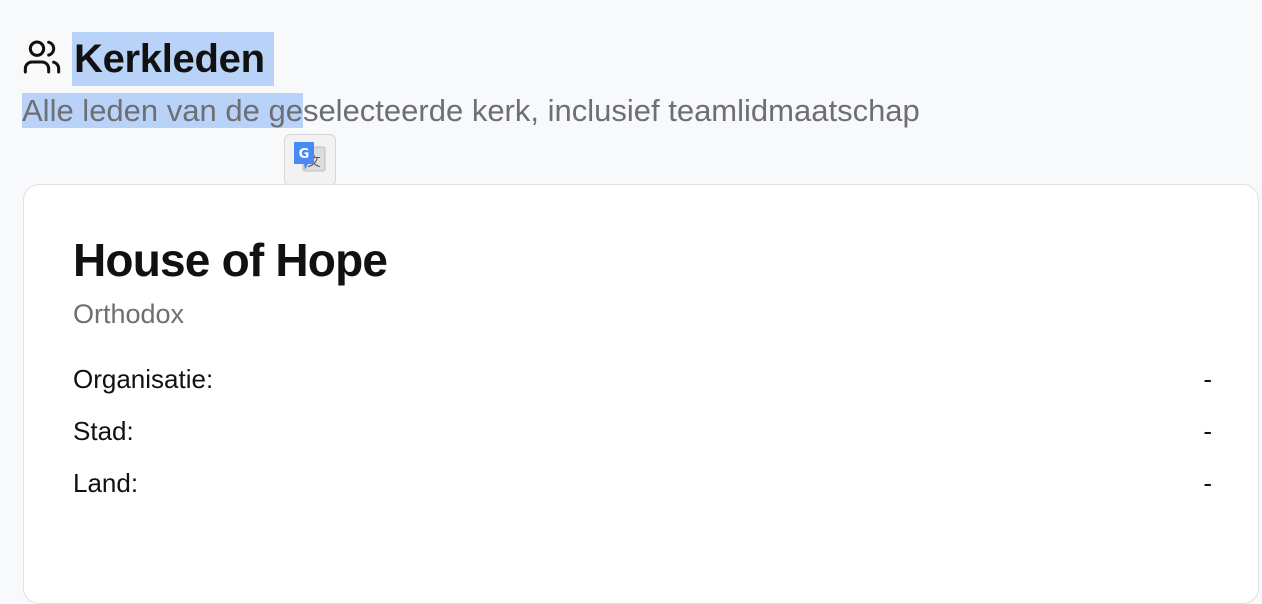 The height and width of the screenshot is (604, 1262). What do you see at coordinates (642, 483) in the screenshot?
I see `field-row-country: Land: -` at bounding box center [642, 483].